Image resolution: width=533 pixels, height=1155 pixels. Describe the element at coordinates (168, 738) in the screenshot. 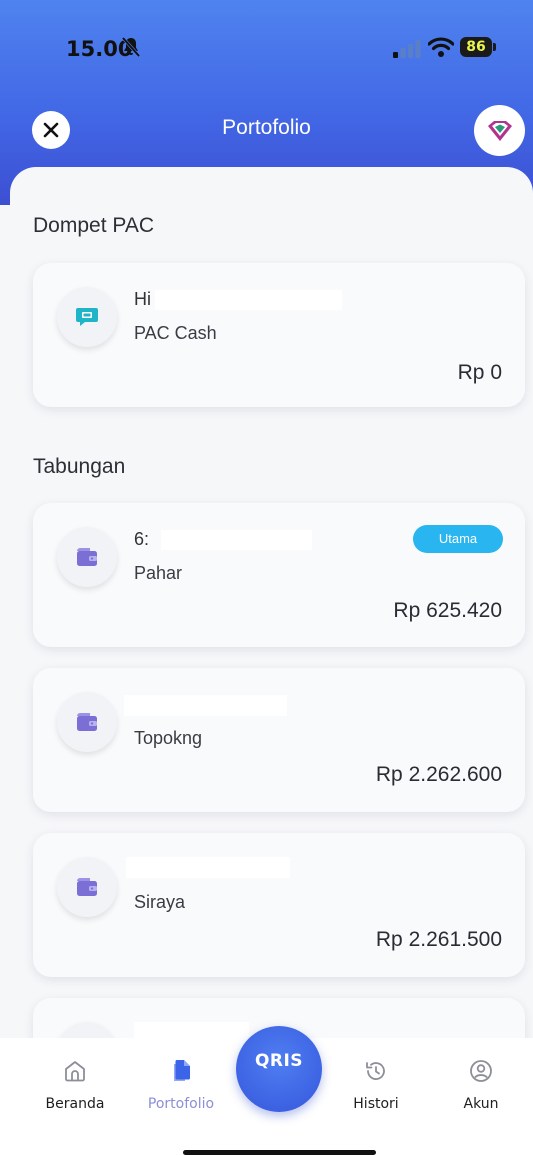

I see `account-name: Topokng` at that location.